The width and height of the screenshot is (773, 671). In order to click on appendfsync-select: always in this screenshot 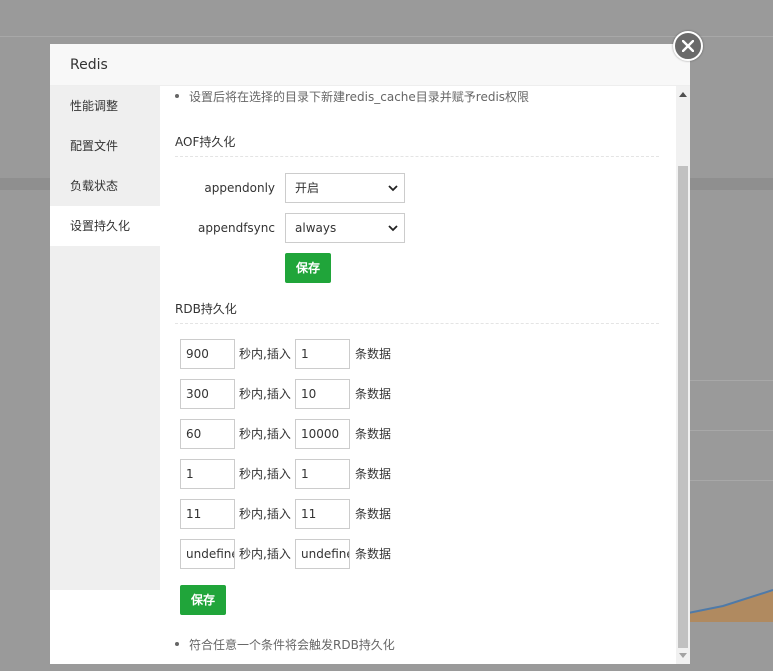, I will do `click(345, 228)`.